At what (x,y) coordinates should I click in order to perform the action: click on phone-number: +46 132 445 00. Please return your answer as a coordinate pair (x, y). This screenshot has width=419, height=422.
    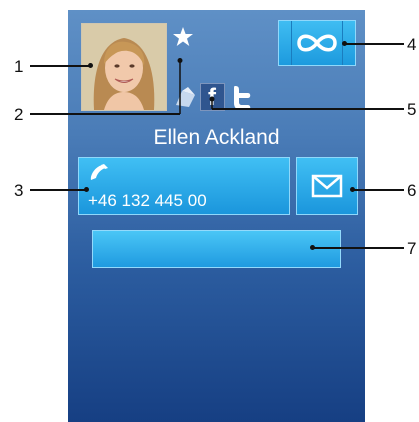
    Looking at the image, I should click on (147, 200).